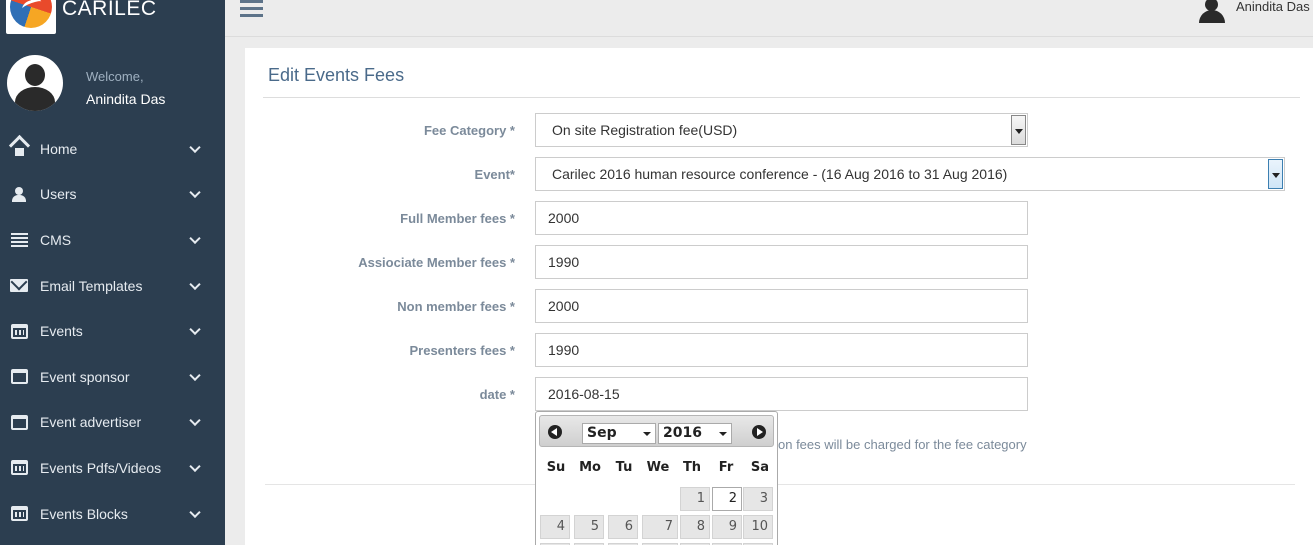 The image size is (1313, 545). I want to click on sidebar-item-label: Email Templates, so click(91, 285).